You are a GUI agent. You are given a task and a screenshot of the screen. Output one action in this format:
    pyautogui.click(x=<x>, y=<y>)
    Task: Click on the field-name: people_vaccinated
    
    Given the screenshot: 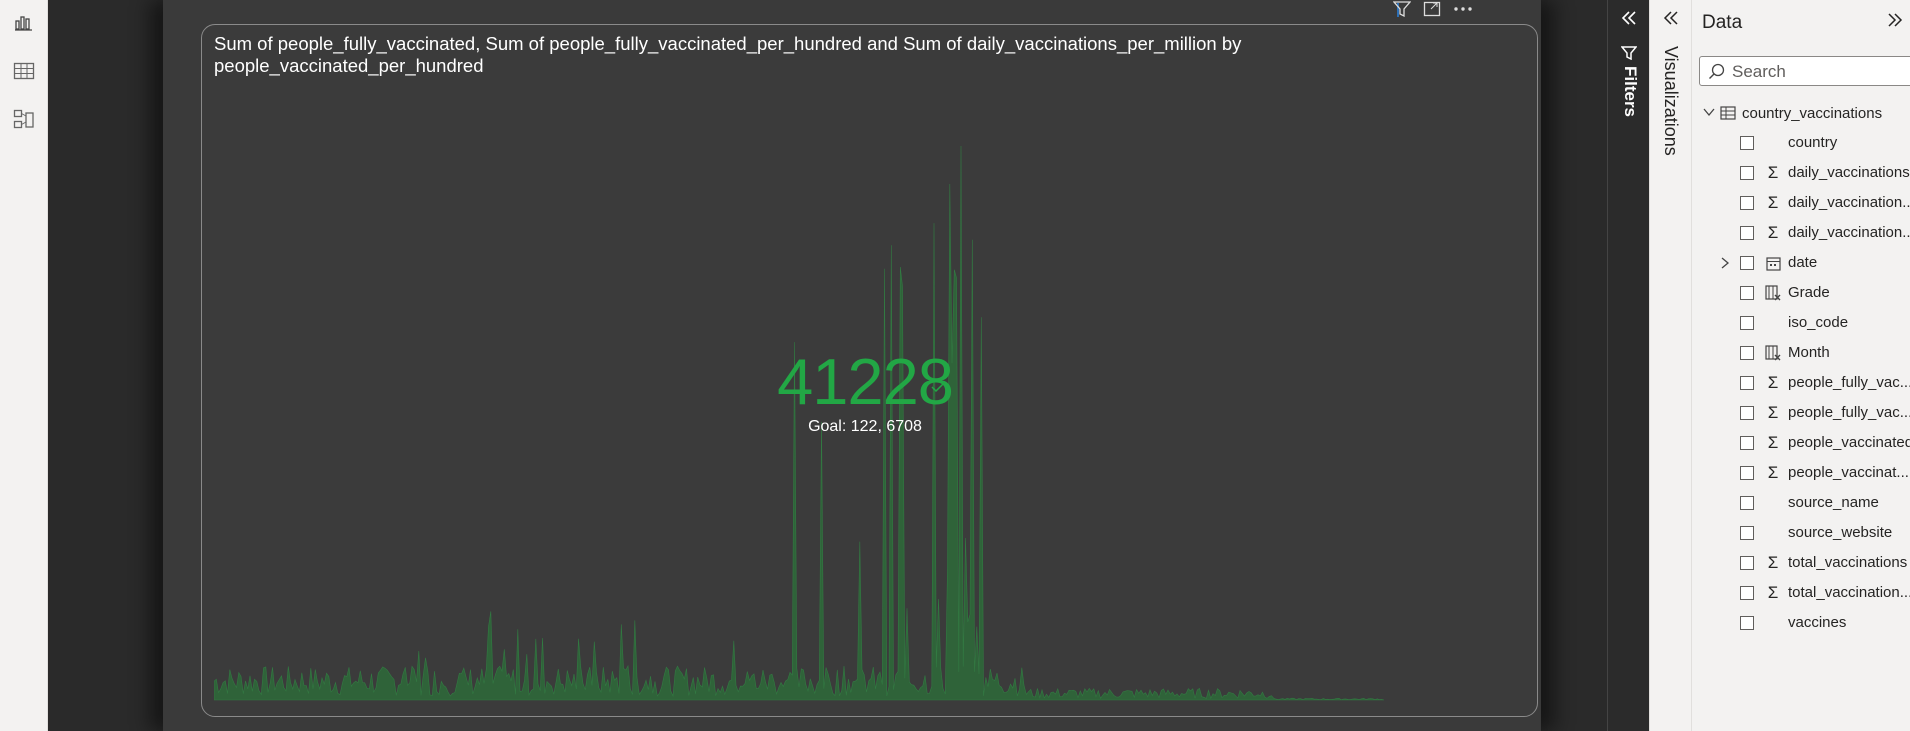 What is the action you would take?
    pyautogui.click(x=1849, y=442)
    